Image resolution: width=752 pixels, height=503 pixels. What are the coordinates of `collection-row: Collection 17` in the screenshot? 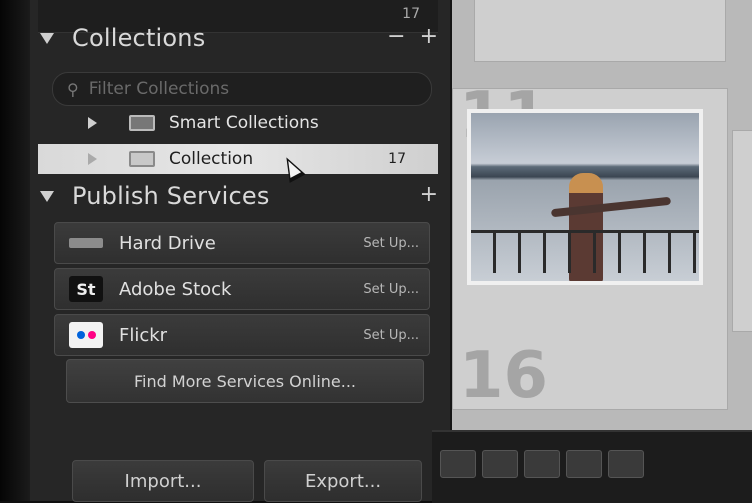 It's located at (238, 159).